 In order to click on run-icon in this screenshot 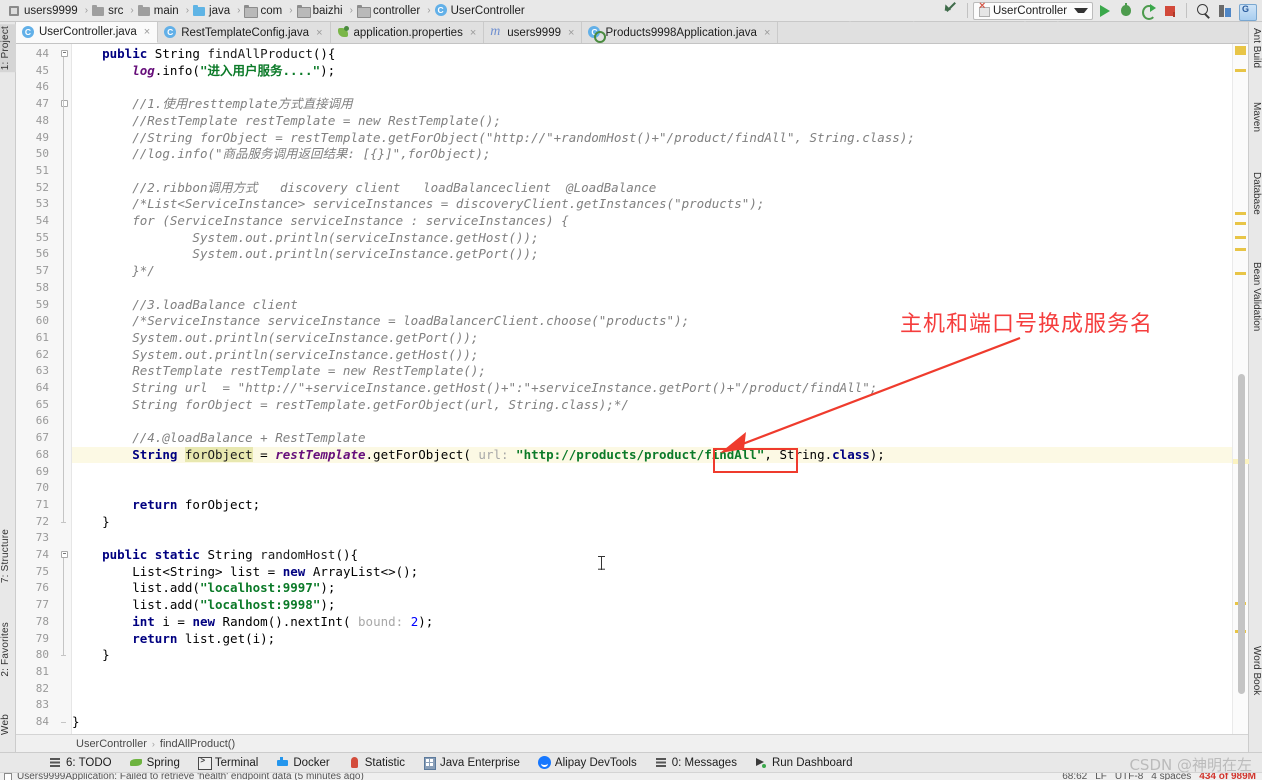, I will do `click(1104, 11)`.